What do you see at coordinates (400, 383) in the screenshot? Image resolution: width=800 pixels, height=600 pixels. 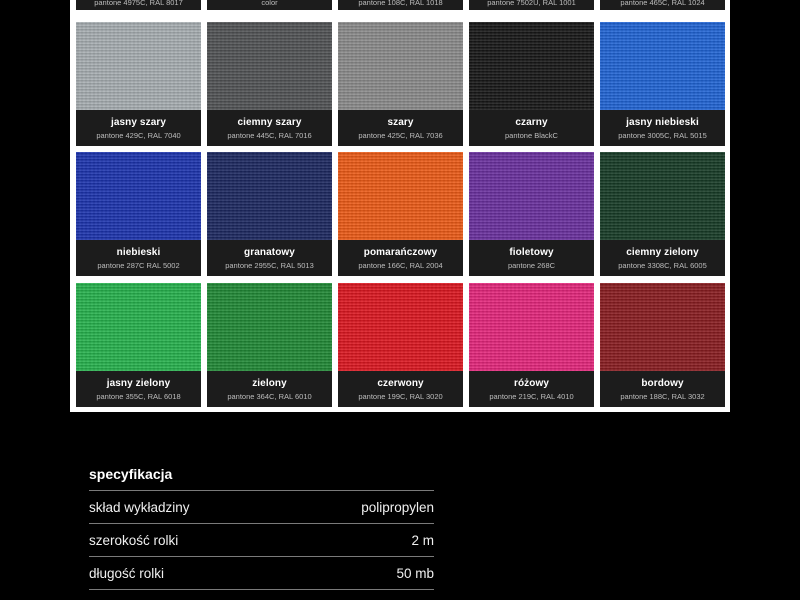 I see `swatch-color-name: czerwony` at bounding box center [400, 383].